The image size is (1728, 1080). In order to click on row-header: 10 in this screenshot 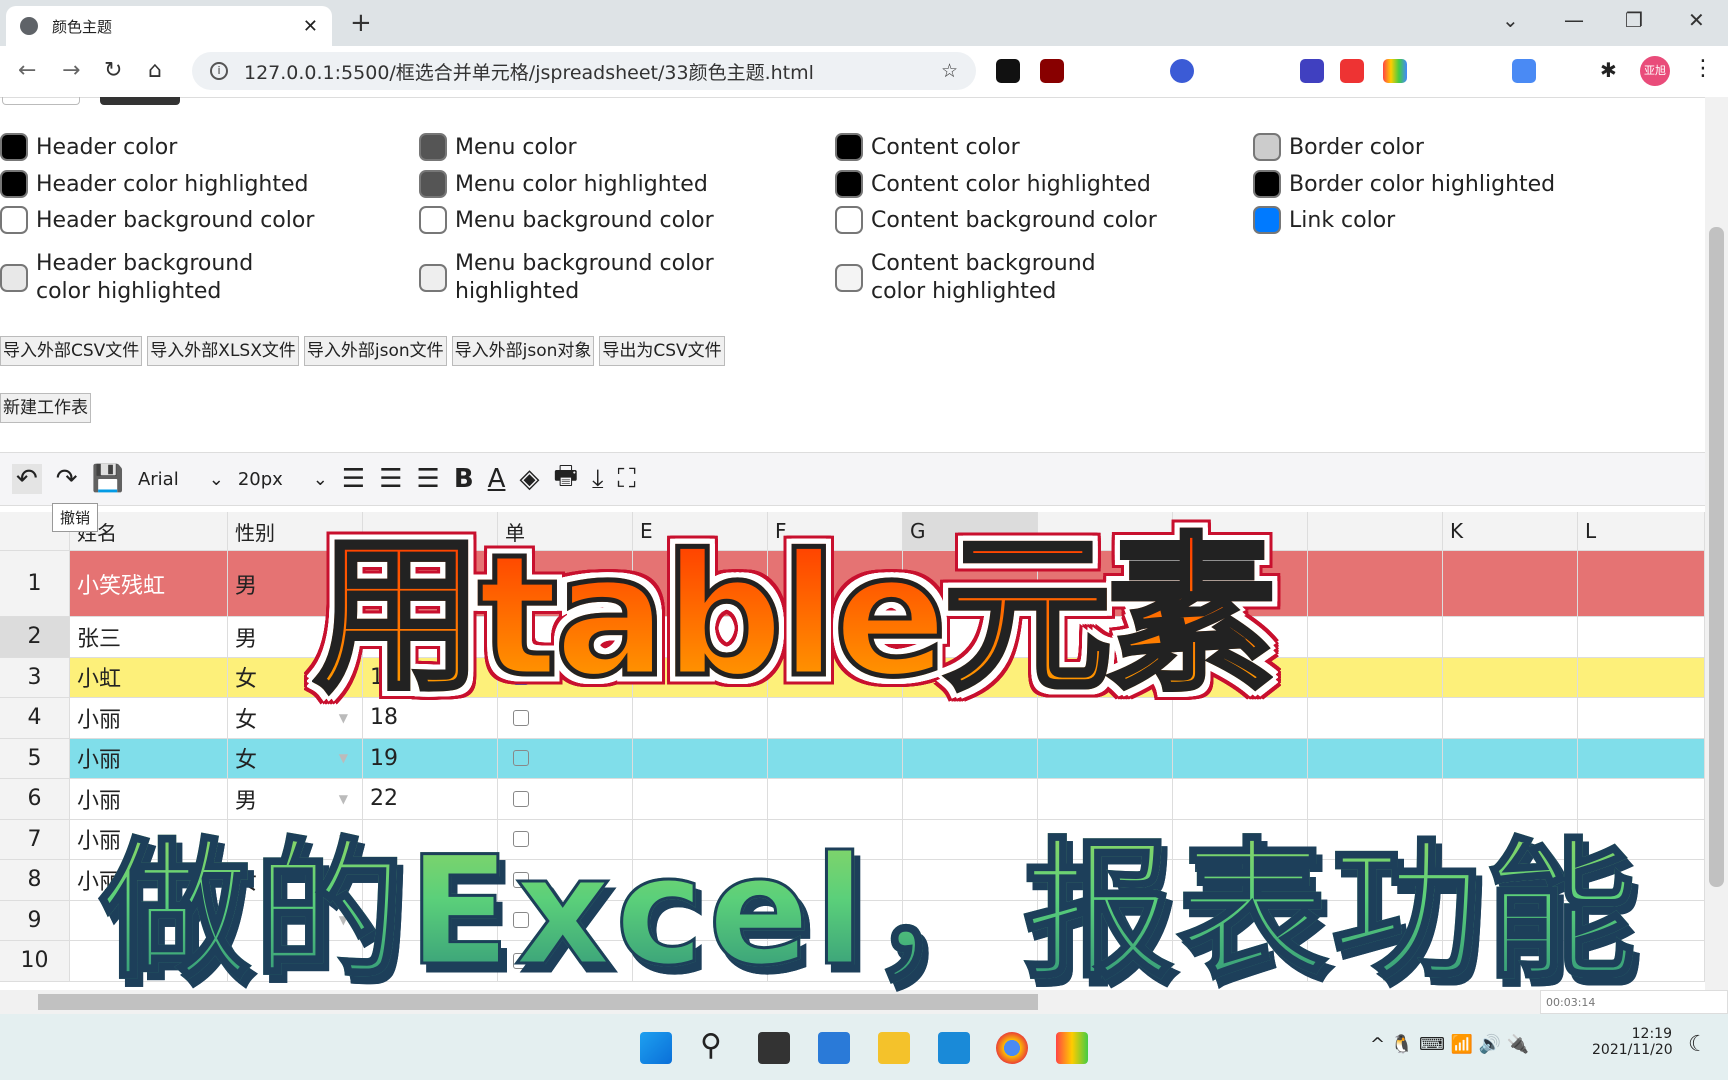, I will do `click(35, 961)`.